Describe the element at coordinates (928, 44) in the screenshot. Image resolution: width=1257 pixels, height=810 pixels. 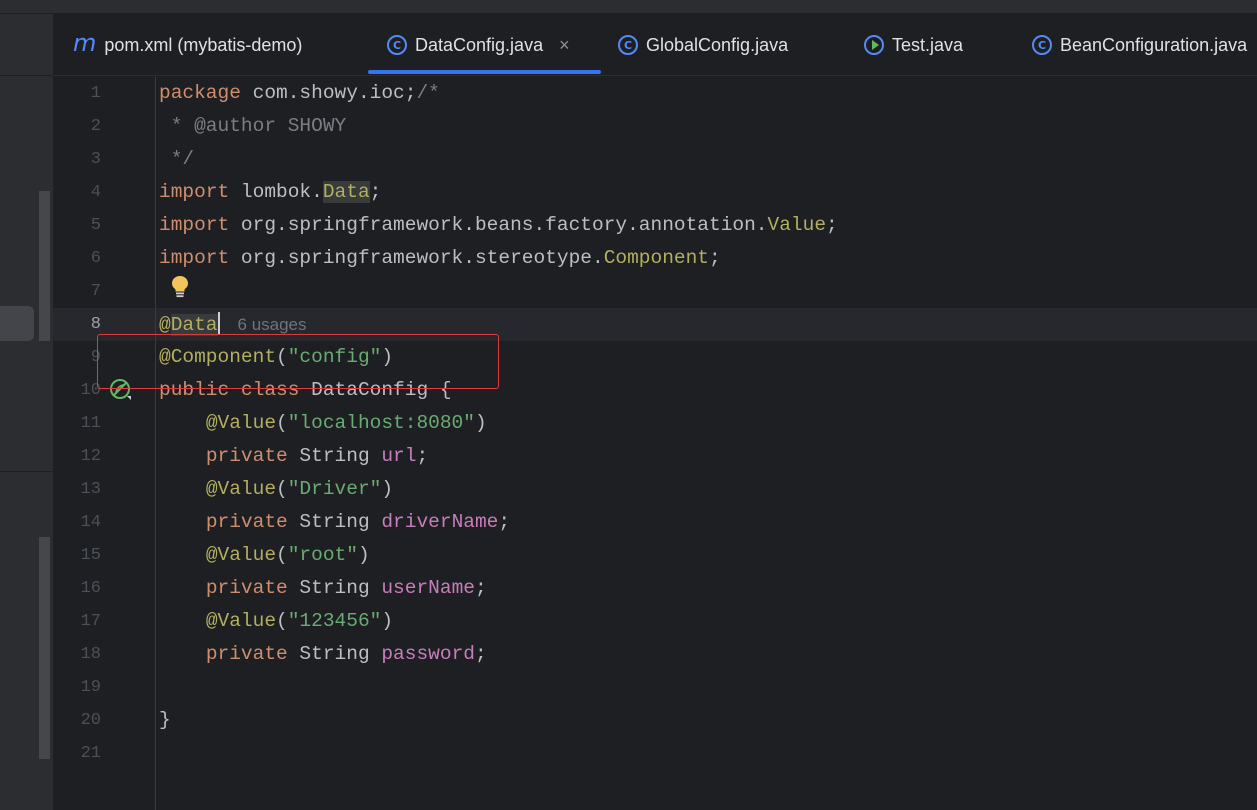
I see `tab-label: Test.java` at that location.